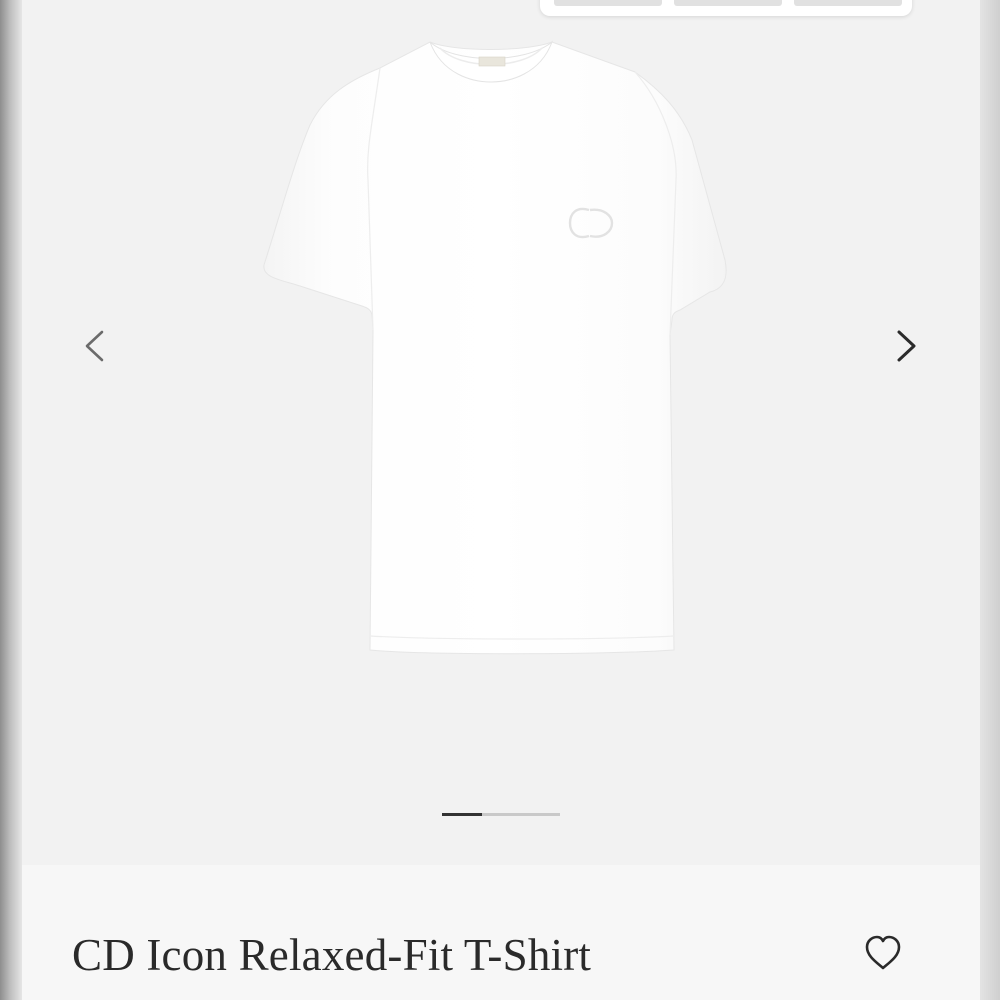 The height and width of the screenshot is (1000, 1000). I want to click on chevron-right-icon, so click(906, 346).